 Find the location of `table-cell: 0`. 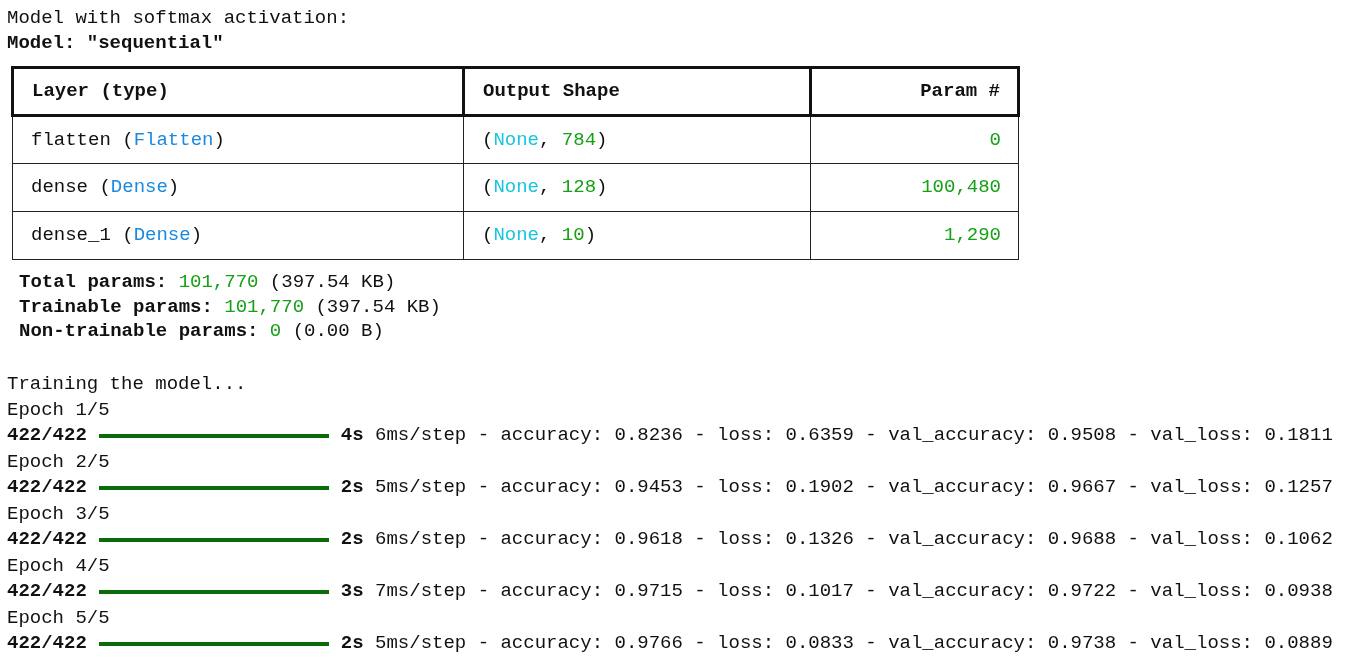

table-cell: 0 is located at coordinates (914, 139).